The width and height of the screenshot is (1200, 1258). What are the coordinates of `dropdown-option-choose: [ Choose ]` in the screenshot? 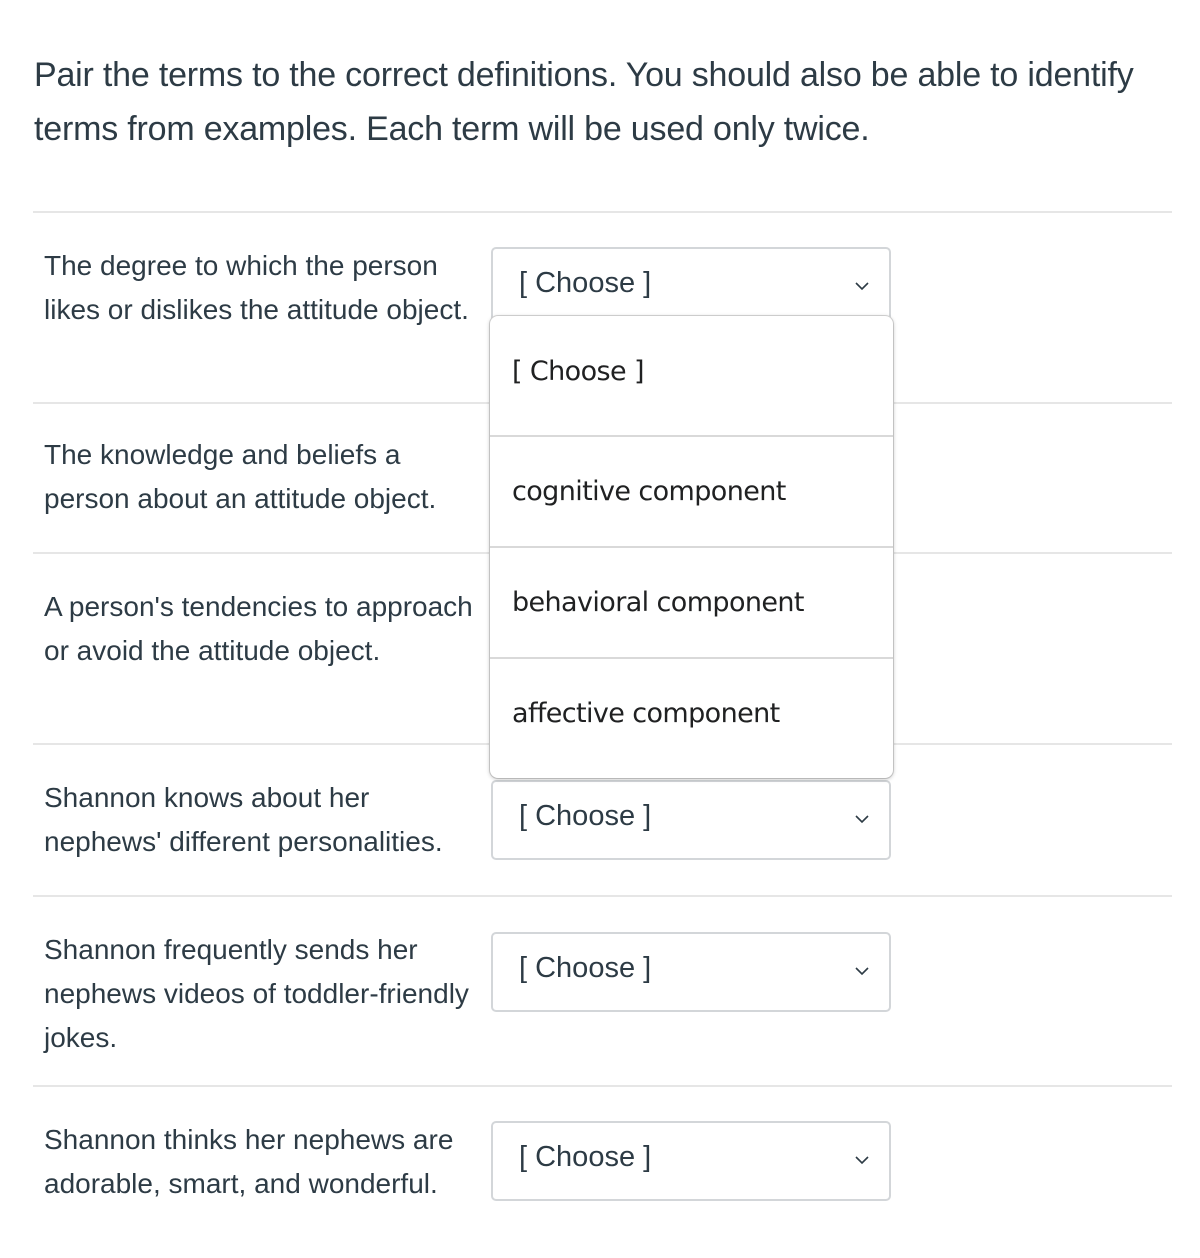 It's located at (691, 371).